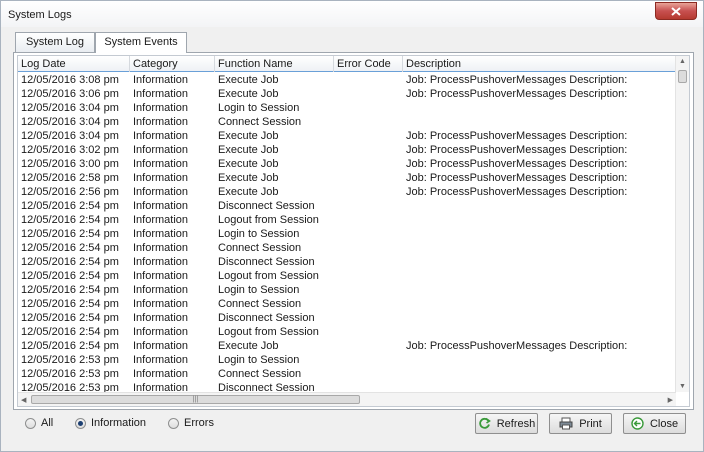 Image resolution: width=704 pixels, height=452 pixels. What do you see at coordinates (274, 64) in the screenshot?
I see `column-header-function-name: Function Name` at bounding box center [274, 64].